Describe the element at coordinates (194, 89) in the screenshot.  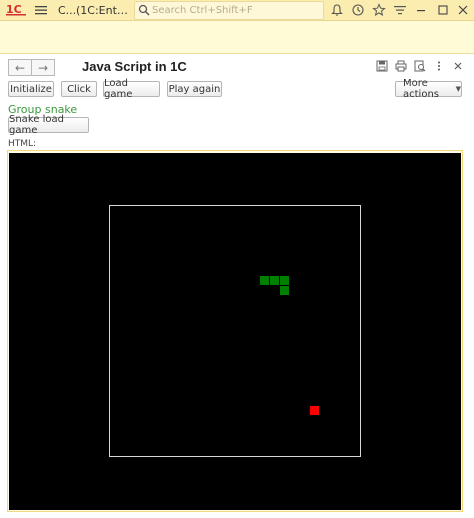
I see `play-again-button: Play again` at that location.